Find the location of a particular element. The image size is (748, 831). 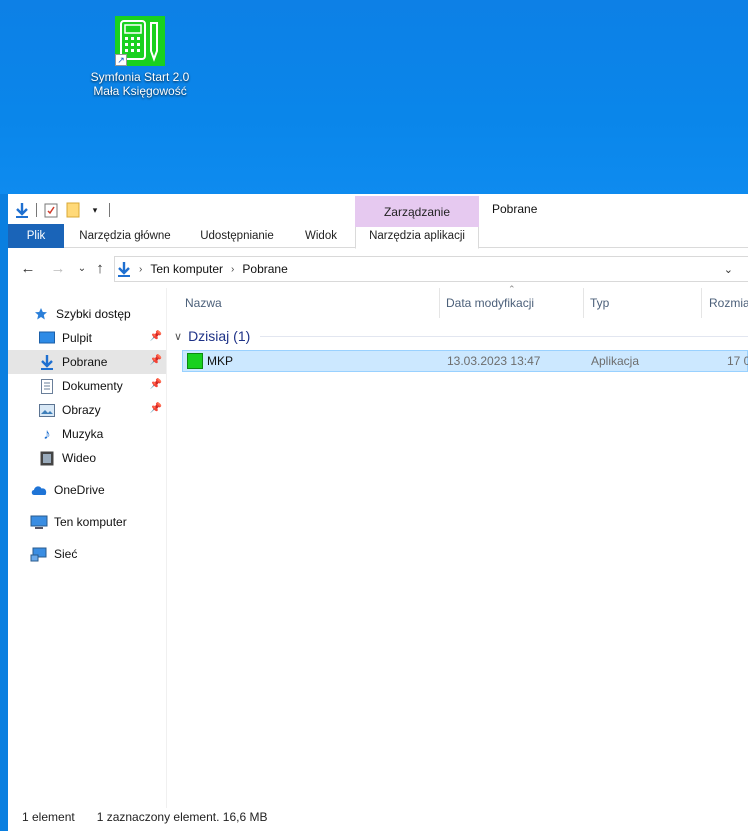

file-type: Aplikacja is located at coordinates (615, 361).